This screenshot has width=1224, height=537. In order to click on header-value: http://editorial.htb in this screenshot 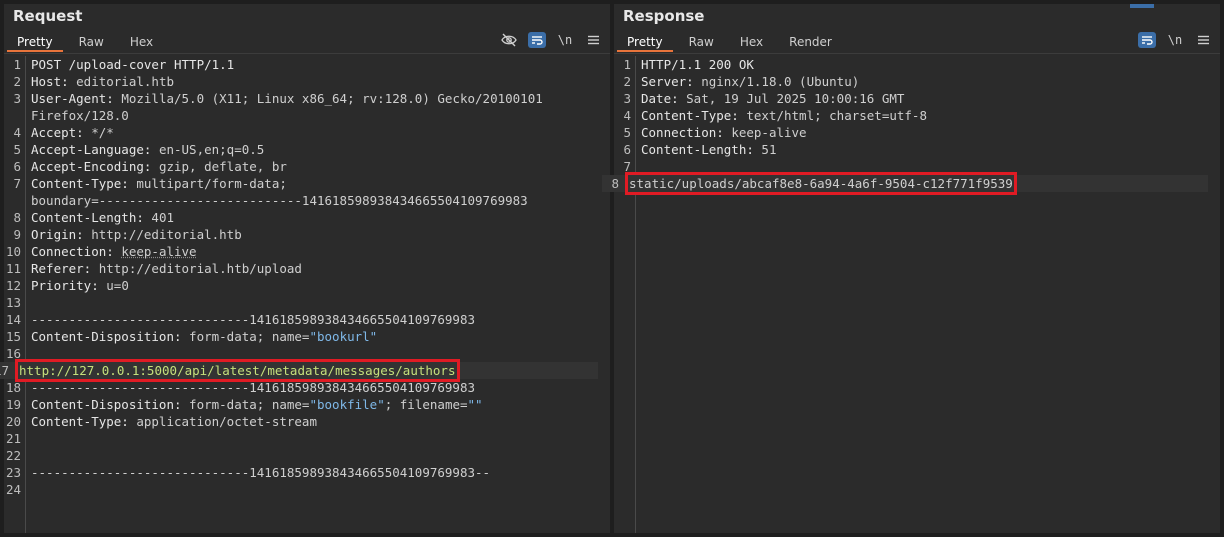, I will do `click(166, 234)`.